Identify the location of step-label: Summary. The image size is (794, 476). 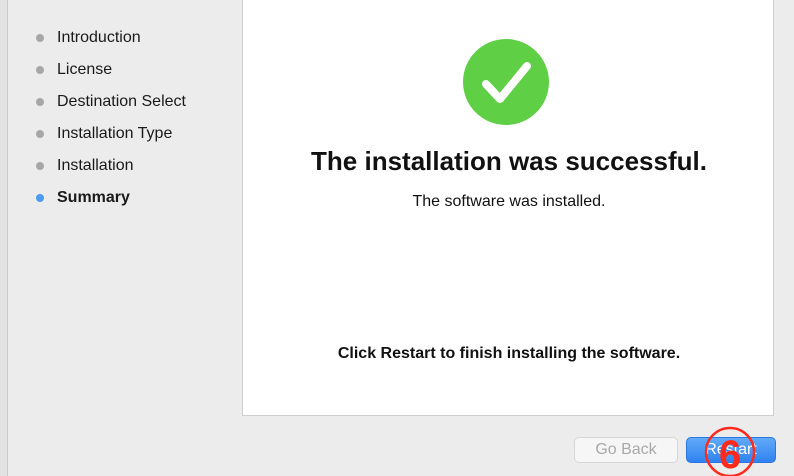
(93, 197).